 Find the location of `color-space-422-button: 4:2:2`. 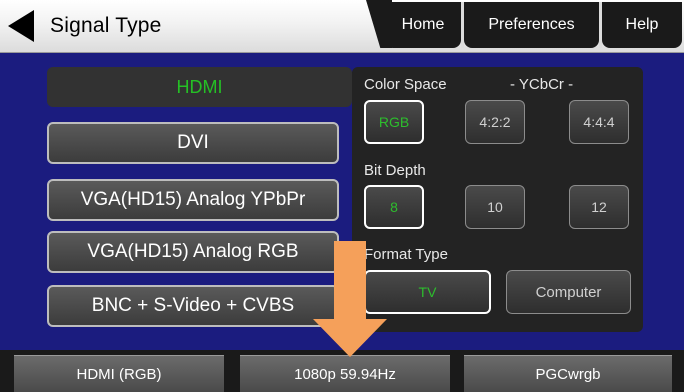

color-space-422-button: 4:2:2 is located at coordinates (495, 122).